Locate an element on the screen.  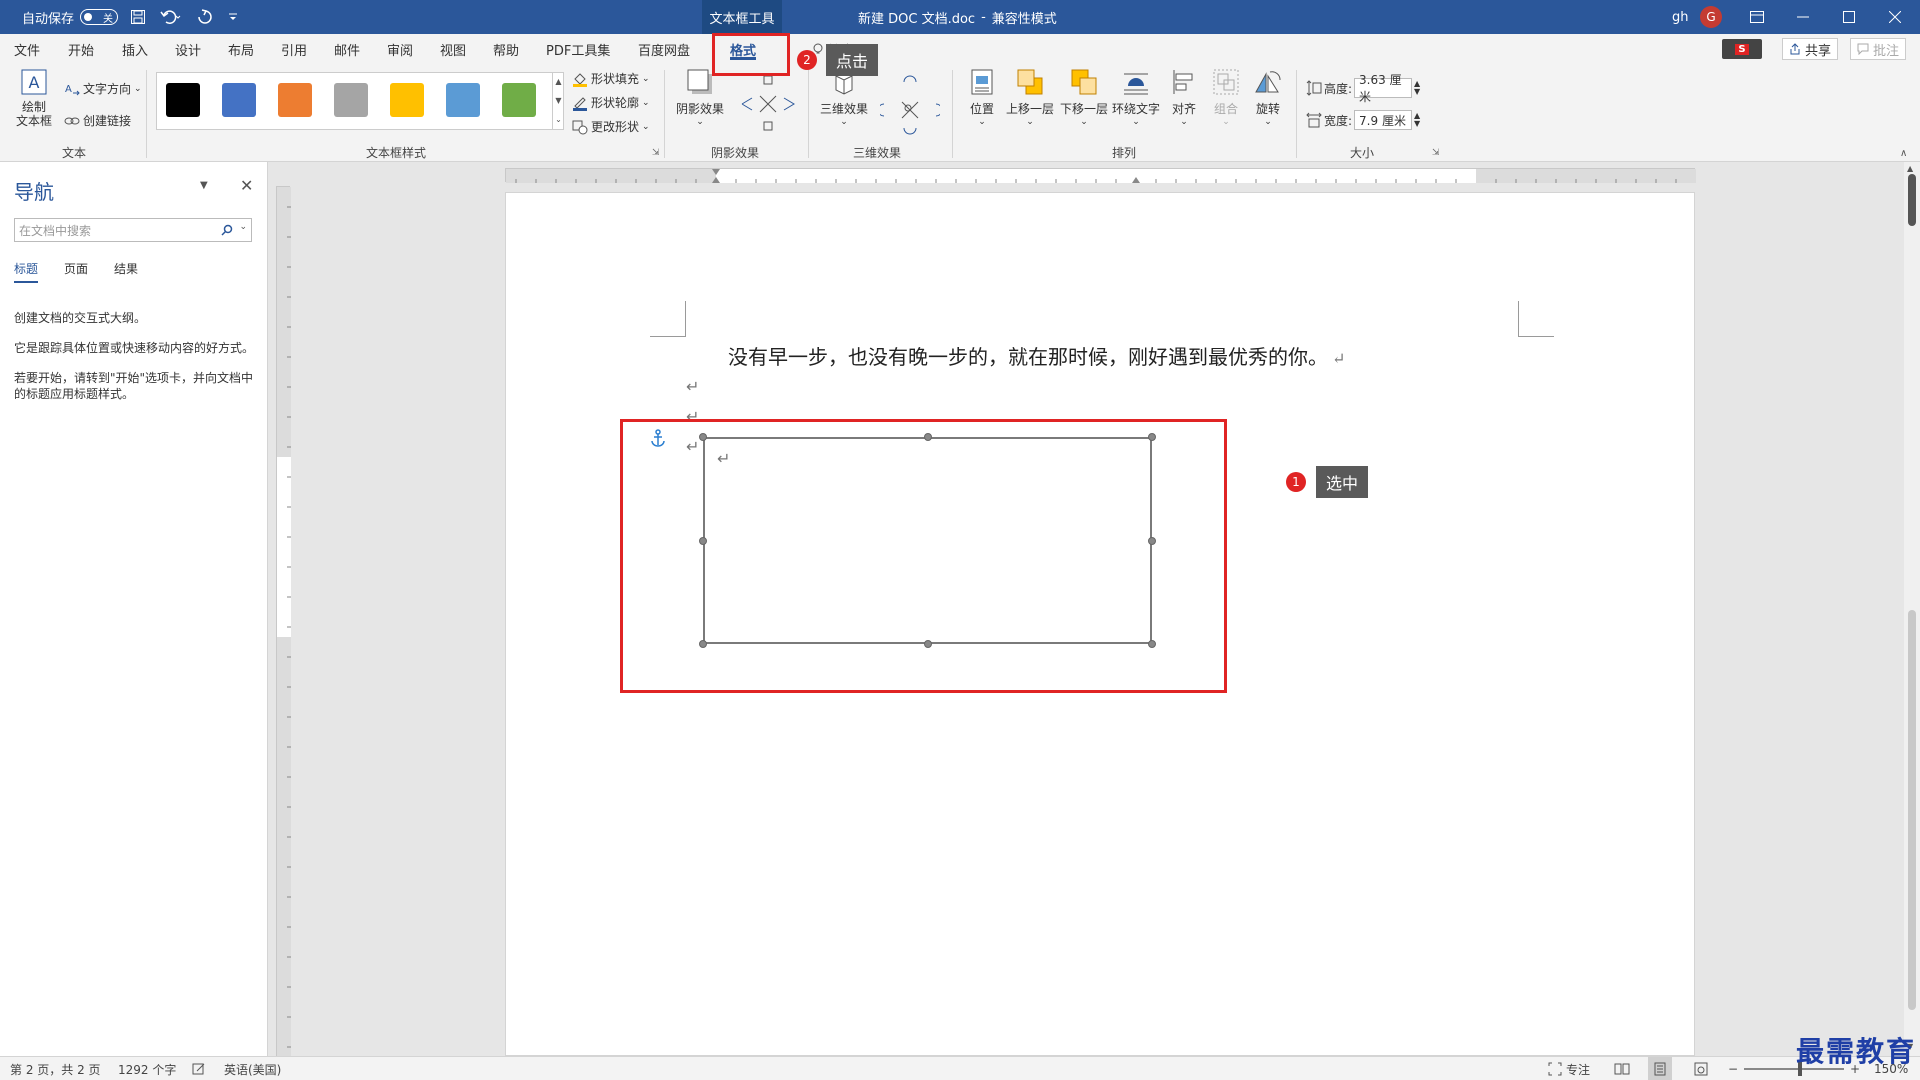
language: 英语(美国) is located at coordinates (252, 1068).